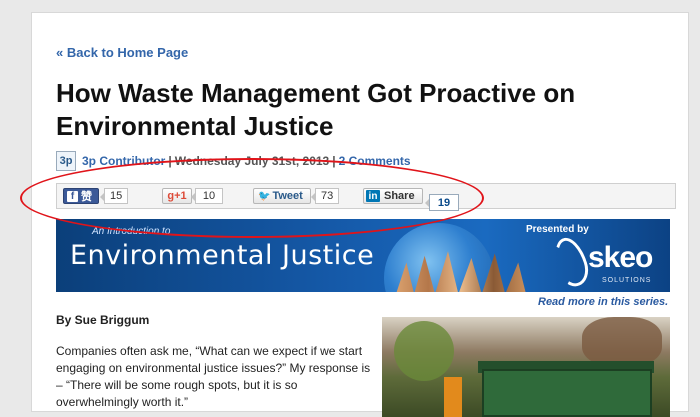  I want to click on photo-dumpster, so click(567, 393).